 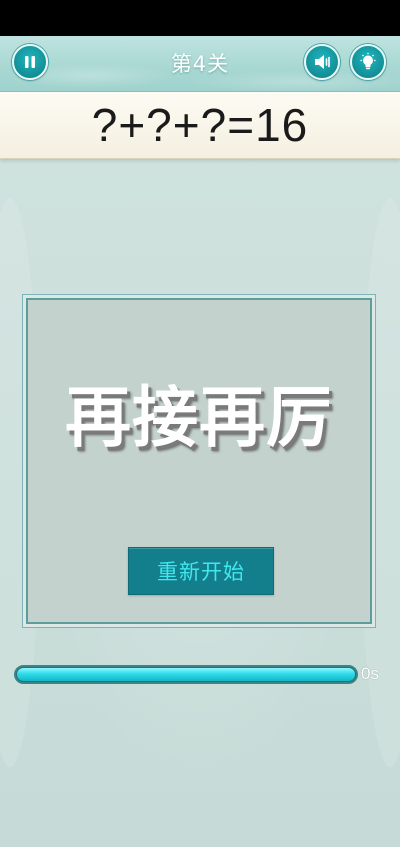 I want to click on level-title: 第4关, so click(x=200, y=64).